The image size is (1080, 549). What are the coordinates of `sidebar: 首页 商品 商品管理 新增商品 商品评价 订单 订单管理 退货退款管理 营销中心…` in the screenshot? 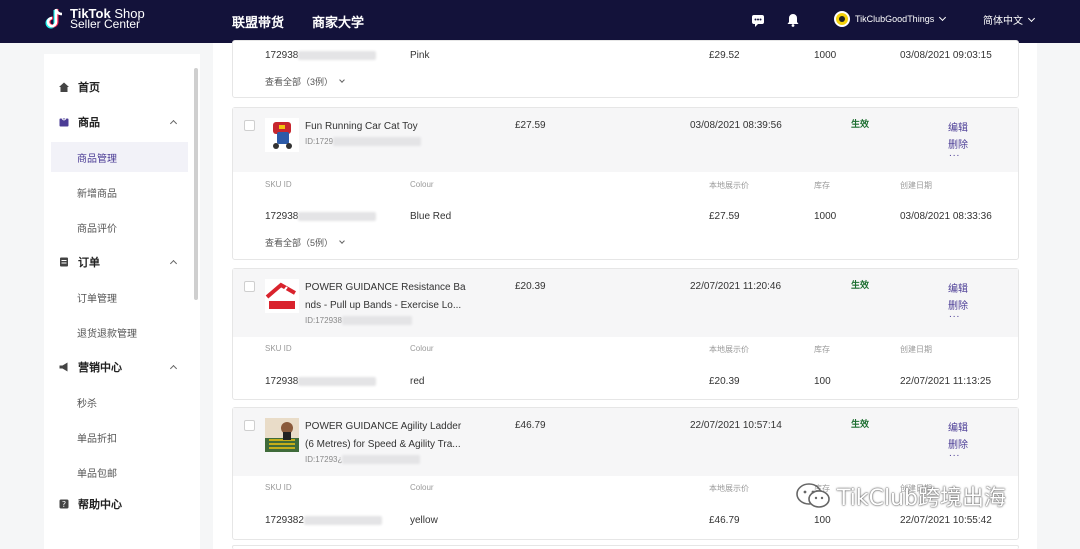 It's located at (122, 301).